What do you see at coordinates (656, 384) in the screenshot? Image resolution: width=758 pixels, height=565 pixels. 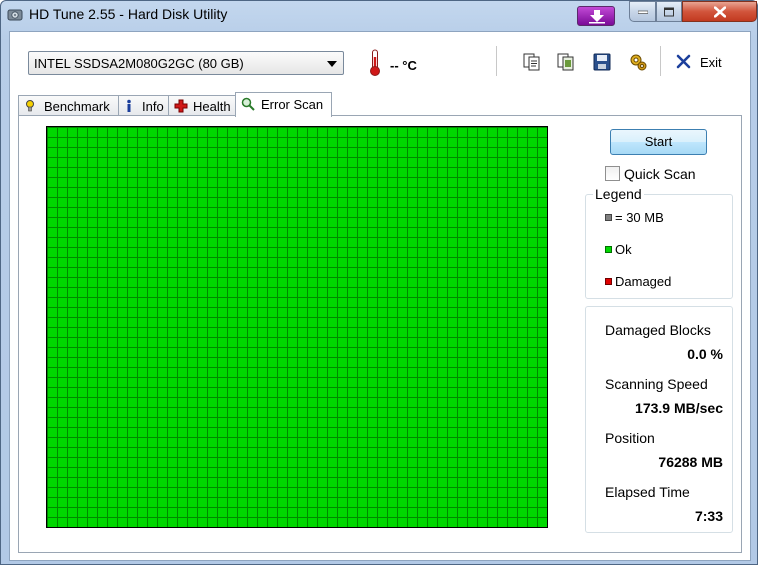 I see `scanning-speed-label: Scanning Speed` at bounding box center [656, 384].